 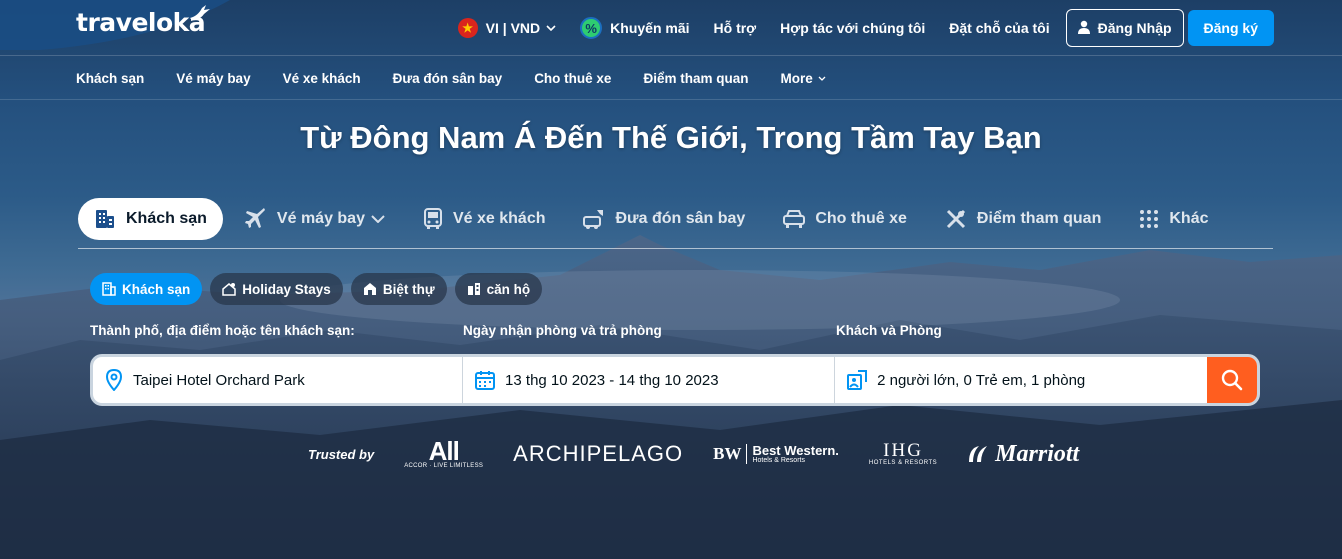 I want to click on my-bookings-link: Đặt chỗ của tôi, so click(x=999, y=28).